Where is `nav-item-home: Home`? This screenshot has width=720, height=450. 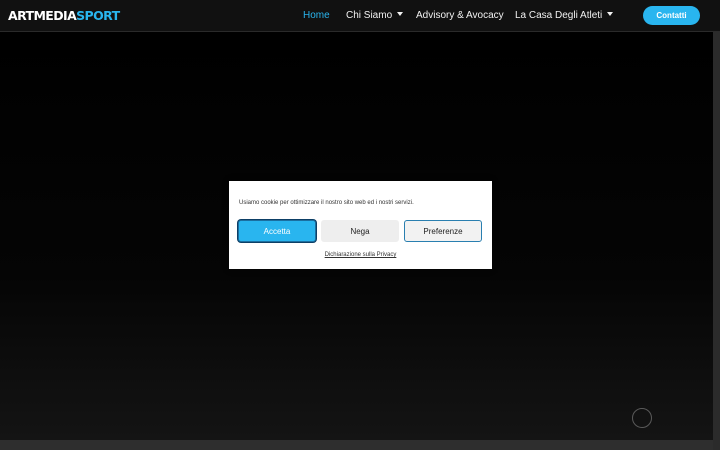
nav-item-home: Home is located at coordinates (316, 16).